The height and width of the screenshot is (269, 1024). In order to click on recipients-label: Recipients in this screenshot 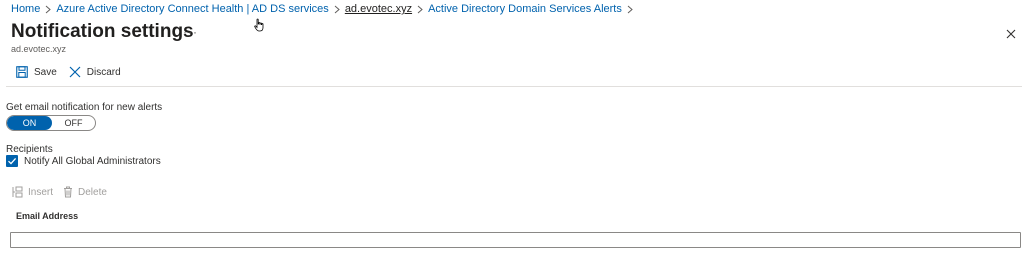, I will do `click(29, 149)`.